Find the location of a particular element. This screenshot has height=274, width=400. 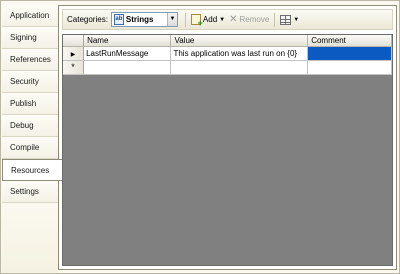

views-button: ▼ is located at coordinates (289, 19).